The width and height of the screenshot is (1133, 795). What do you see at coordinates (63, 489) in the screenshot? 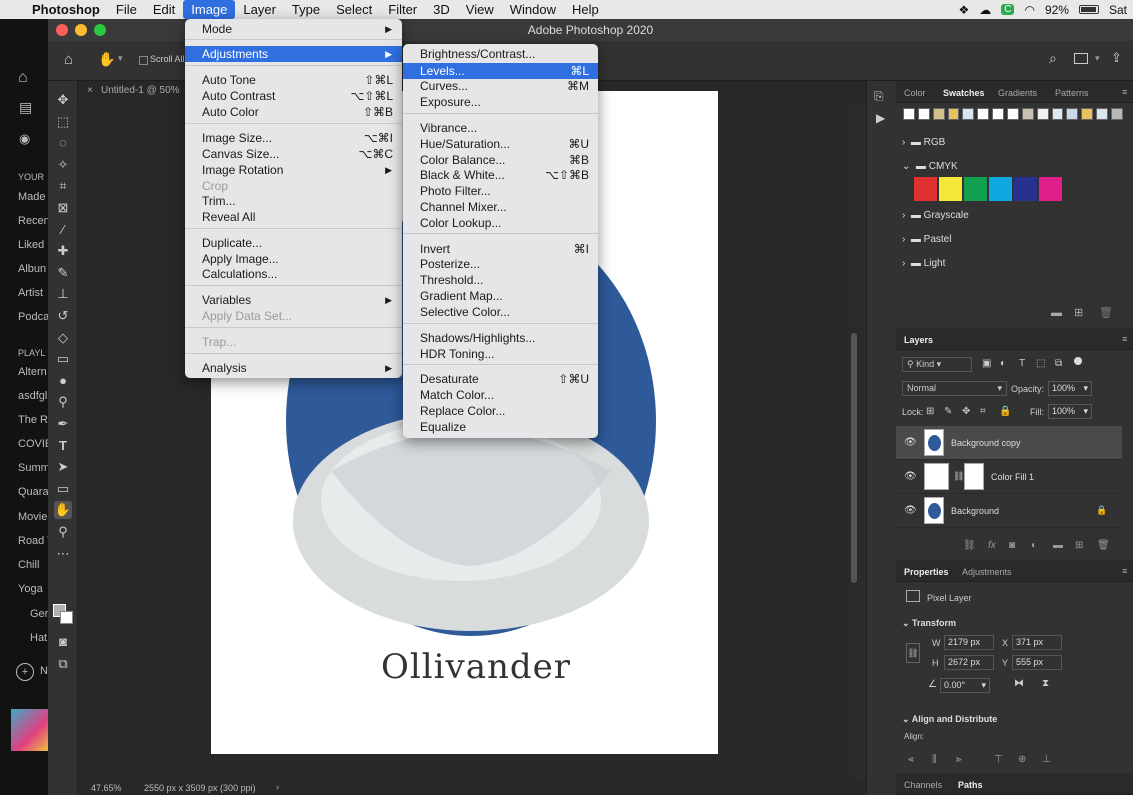
I see `rectangle-tool-icon: ▭` at bounding box center [63, 489].